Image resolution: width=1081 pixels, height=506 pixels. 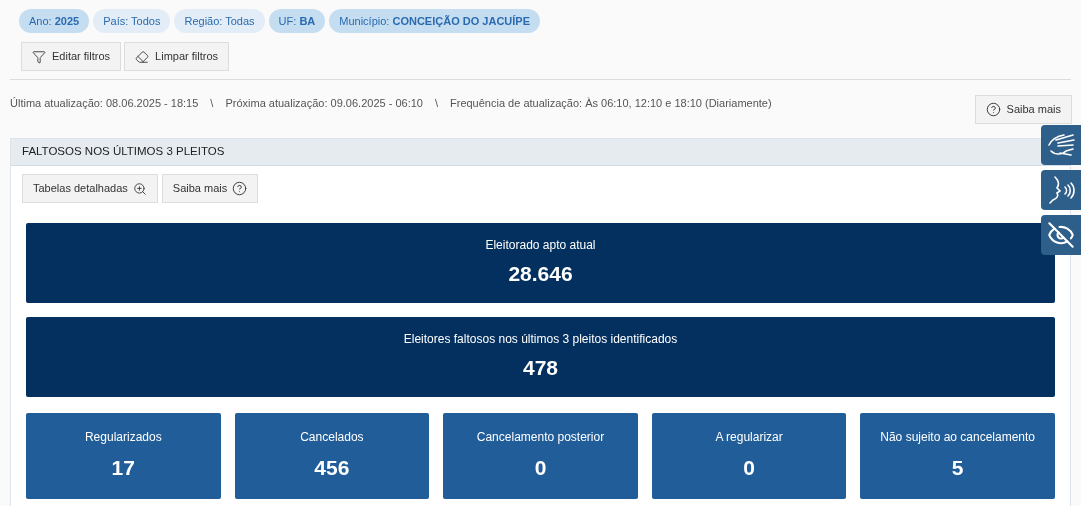 I want to click on panel-action-button: Tabelas detalhadas, so click(x=90, y=188).